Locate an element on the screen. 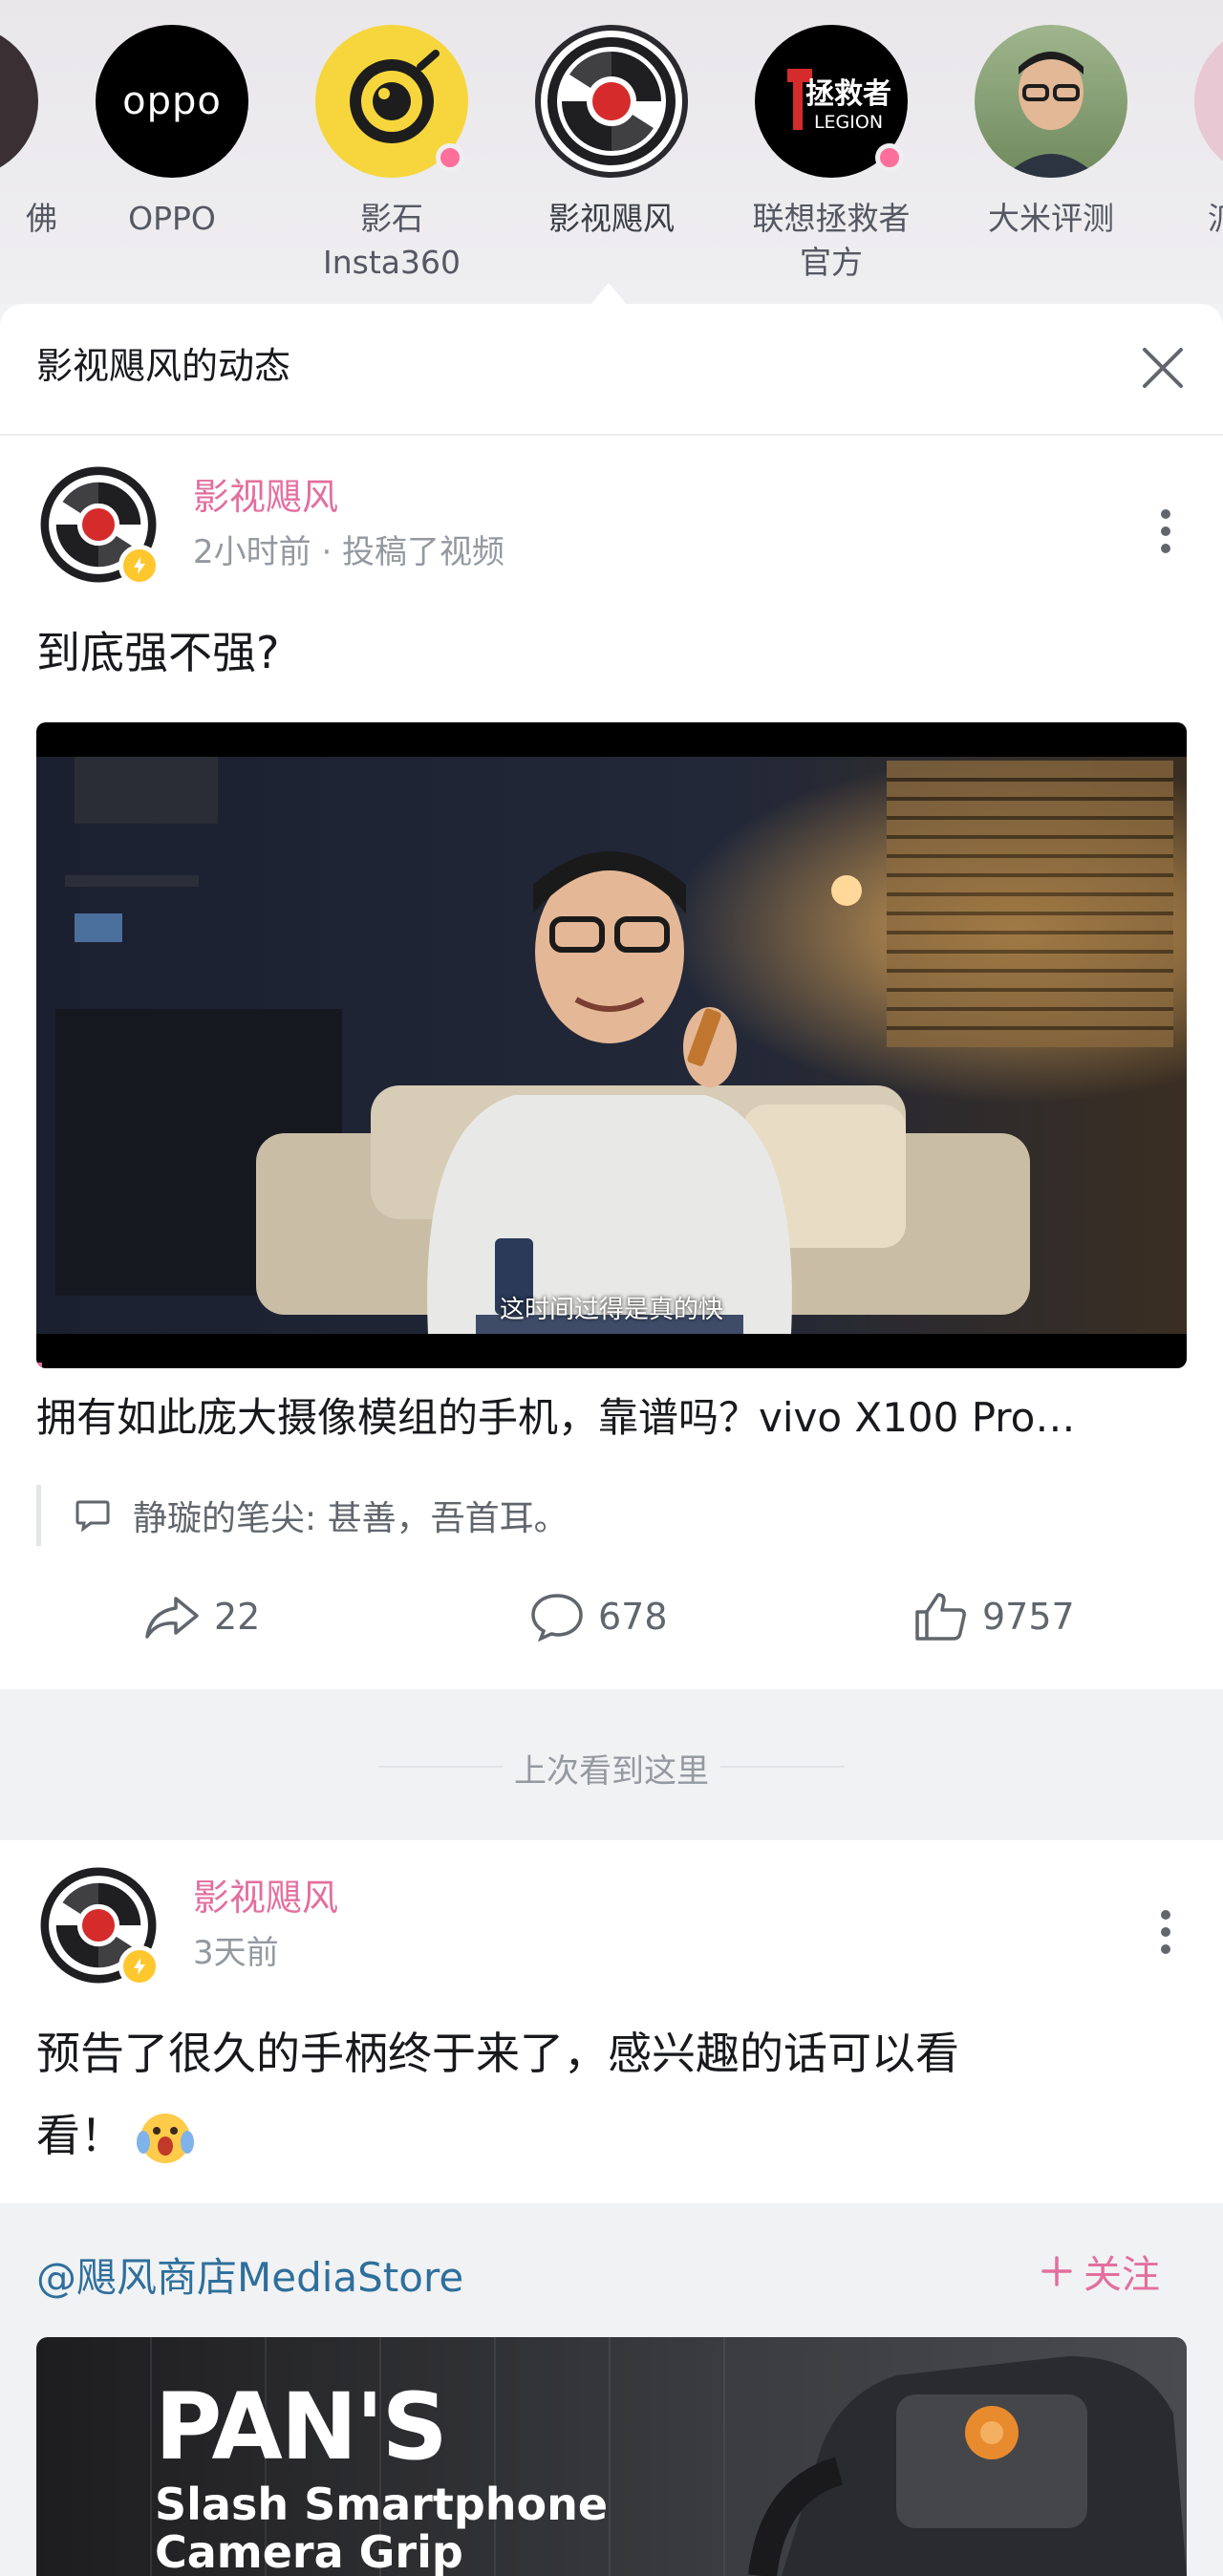  comment-button: 678 is located at coordinates (598, 1616).